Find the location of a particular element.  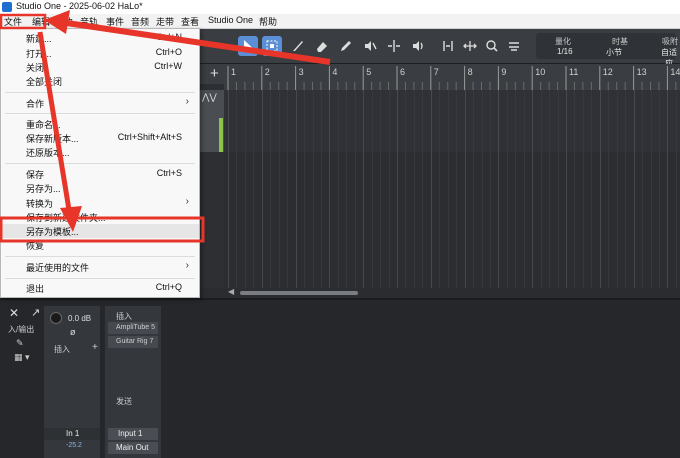

expand-icon: ↗ is located at coordinates (35, 312).